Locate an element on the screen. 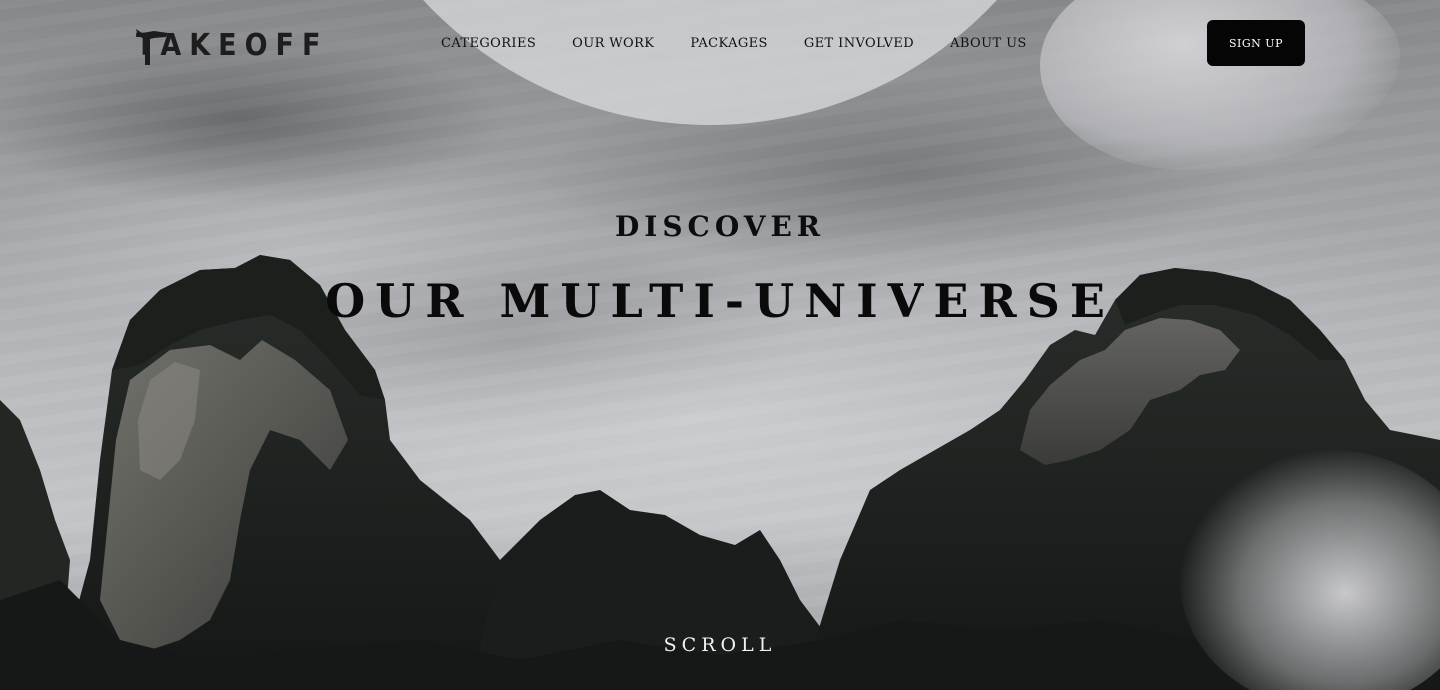  hero-eyebrow: DISCOVER is located at coordinates (720, 226).